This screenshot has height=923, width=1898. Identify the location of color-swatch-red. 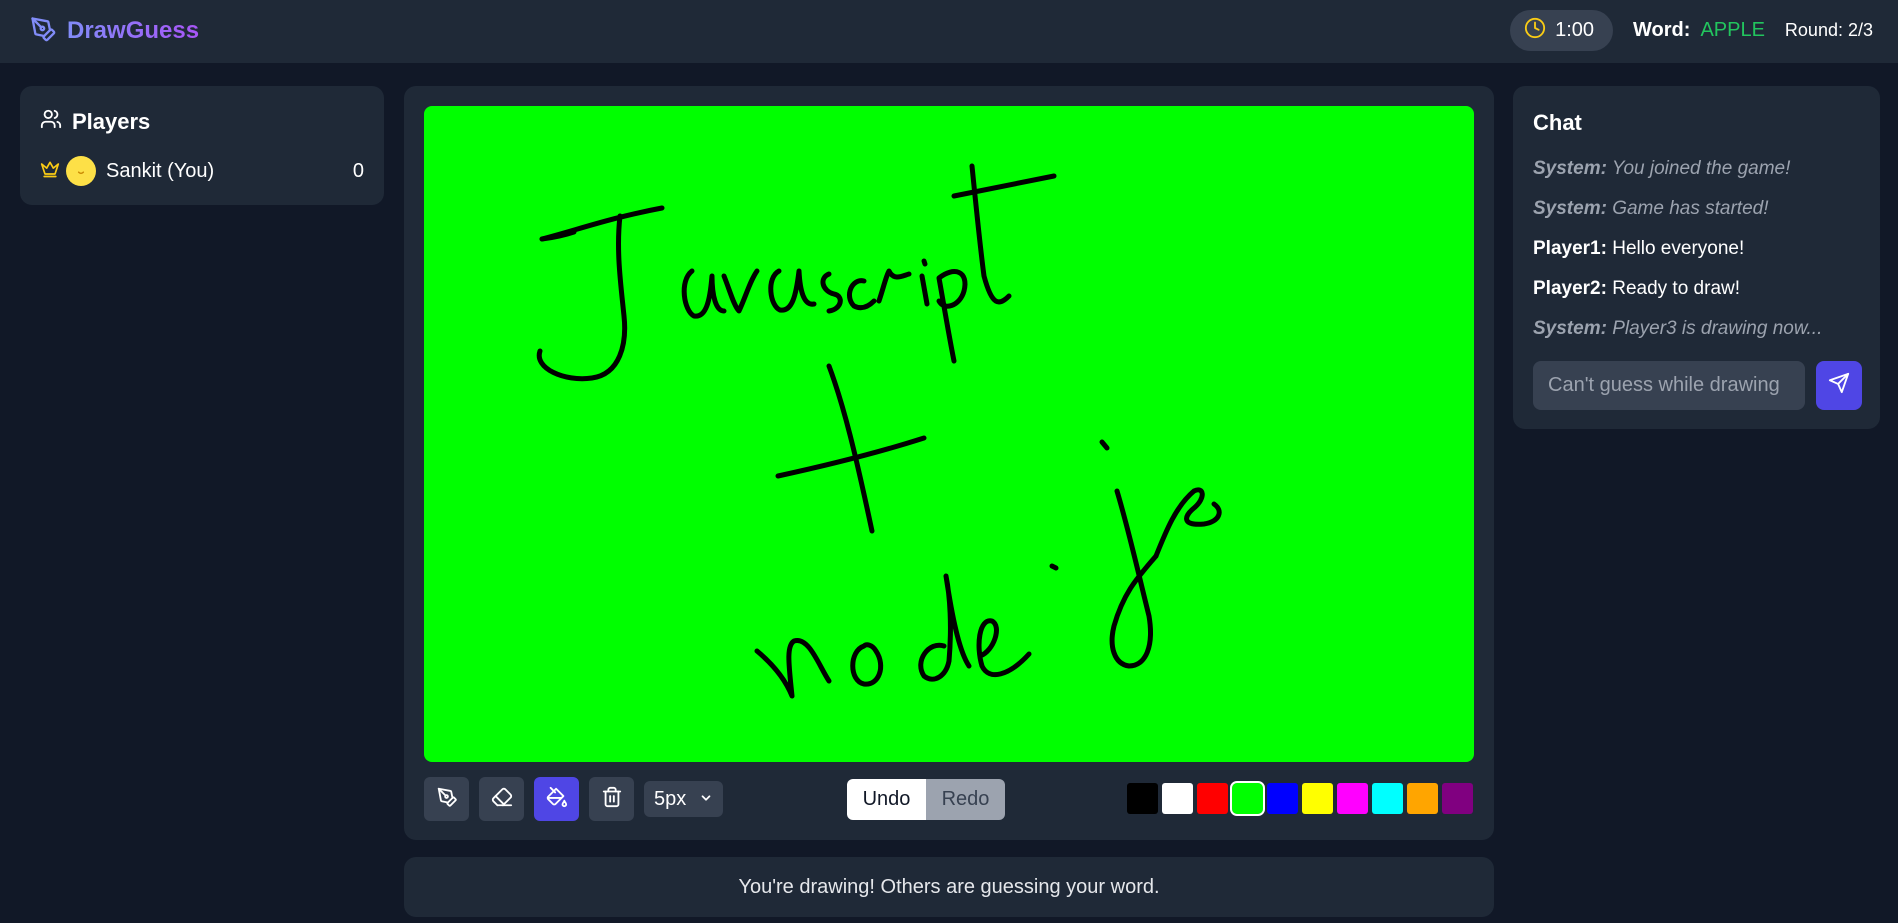
(1212, 798).